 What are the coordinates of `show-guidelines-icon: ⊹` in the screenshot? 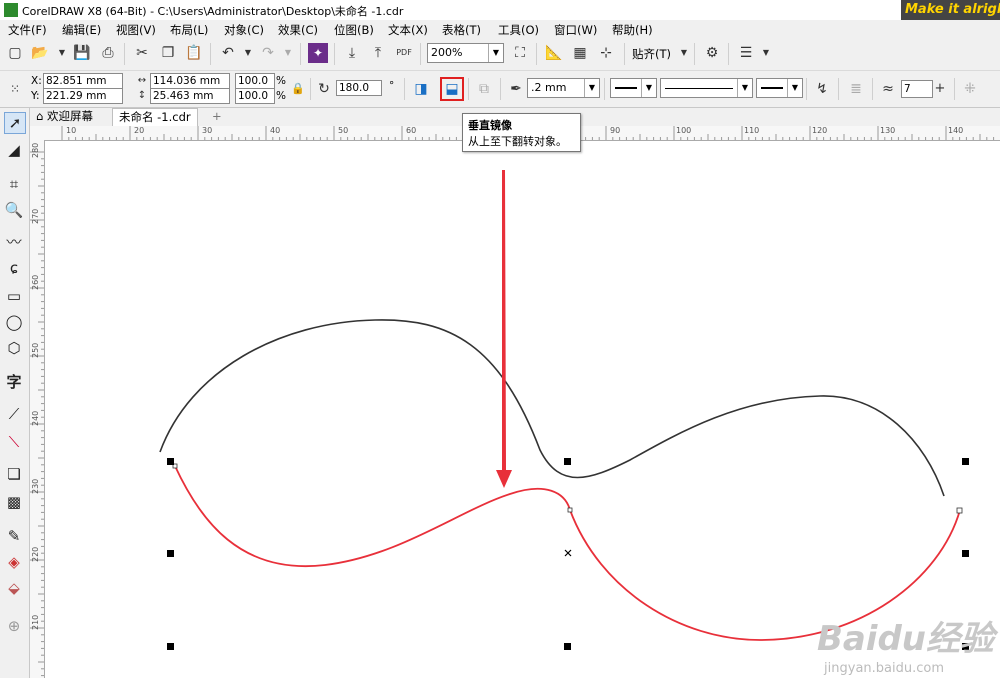 It's located at (606, 53).